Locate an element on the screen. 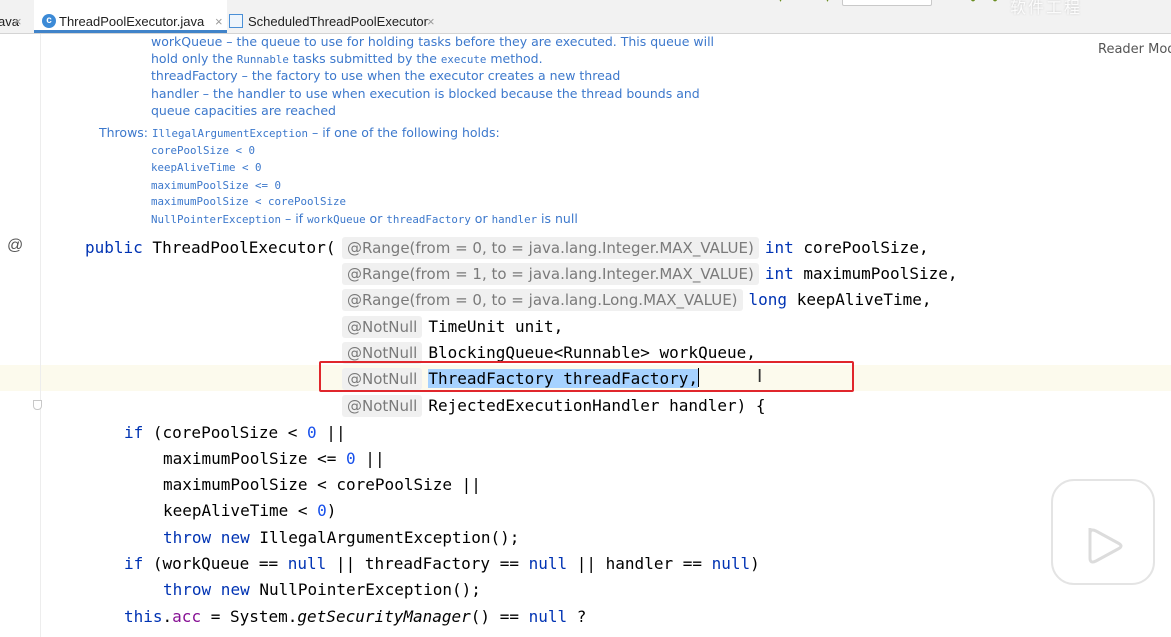  code-line-throw-npe: throw new NullPointerException(); is located at coordinates (322, 590).